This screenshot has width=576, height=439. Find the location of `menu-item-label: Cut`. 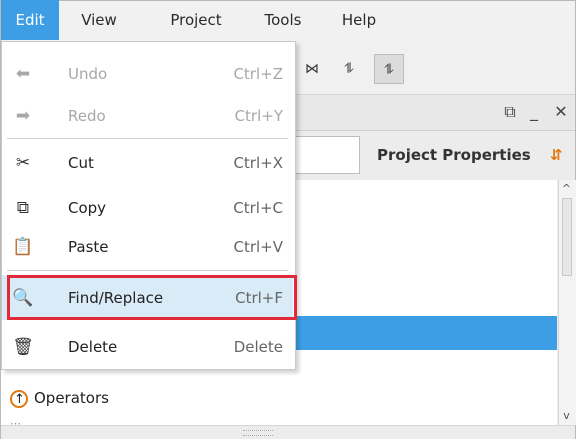

menu-item-label: Cut is located at coordinates (81, 163).